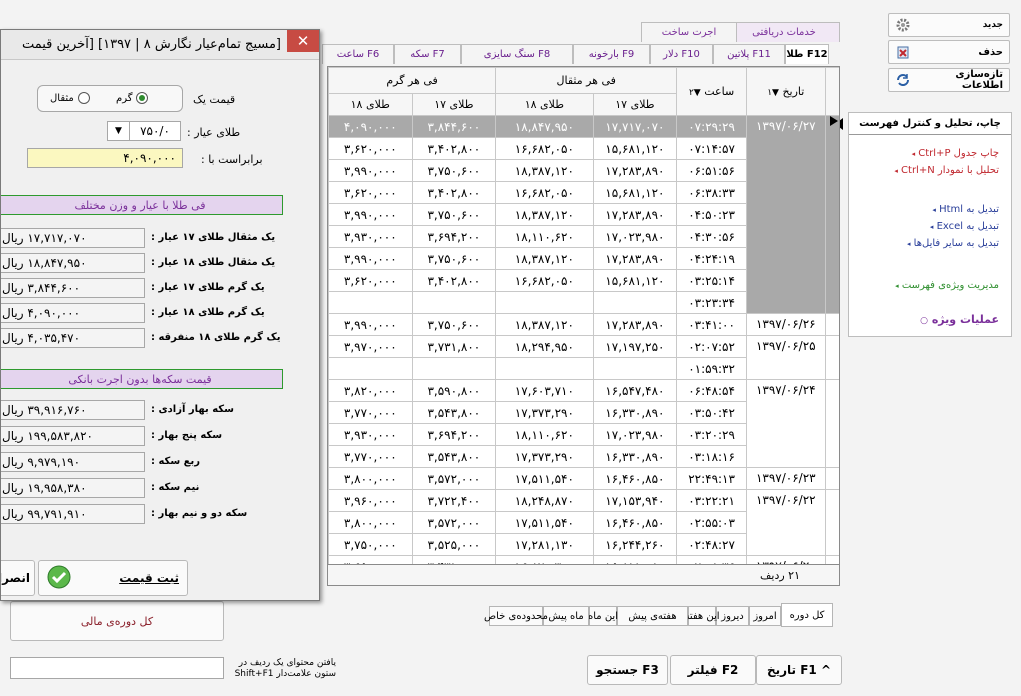 The image size is (1021, 696). Describe the element at coordinates (990, 52) in the screenshot. I see `delete-label: حذف` at that location.